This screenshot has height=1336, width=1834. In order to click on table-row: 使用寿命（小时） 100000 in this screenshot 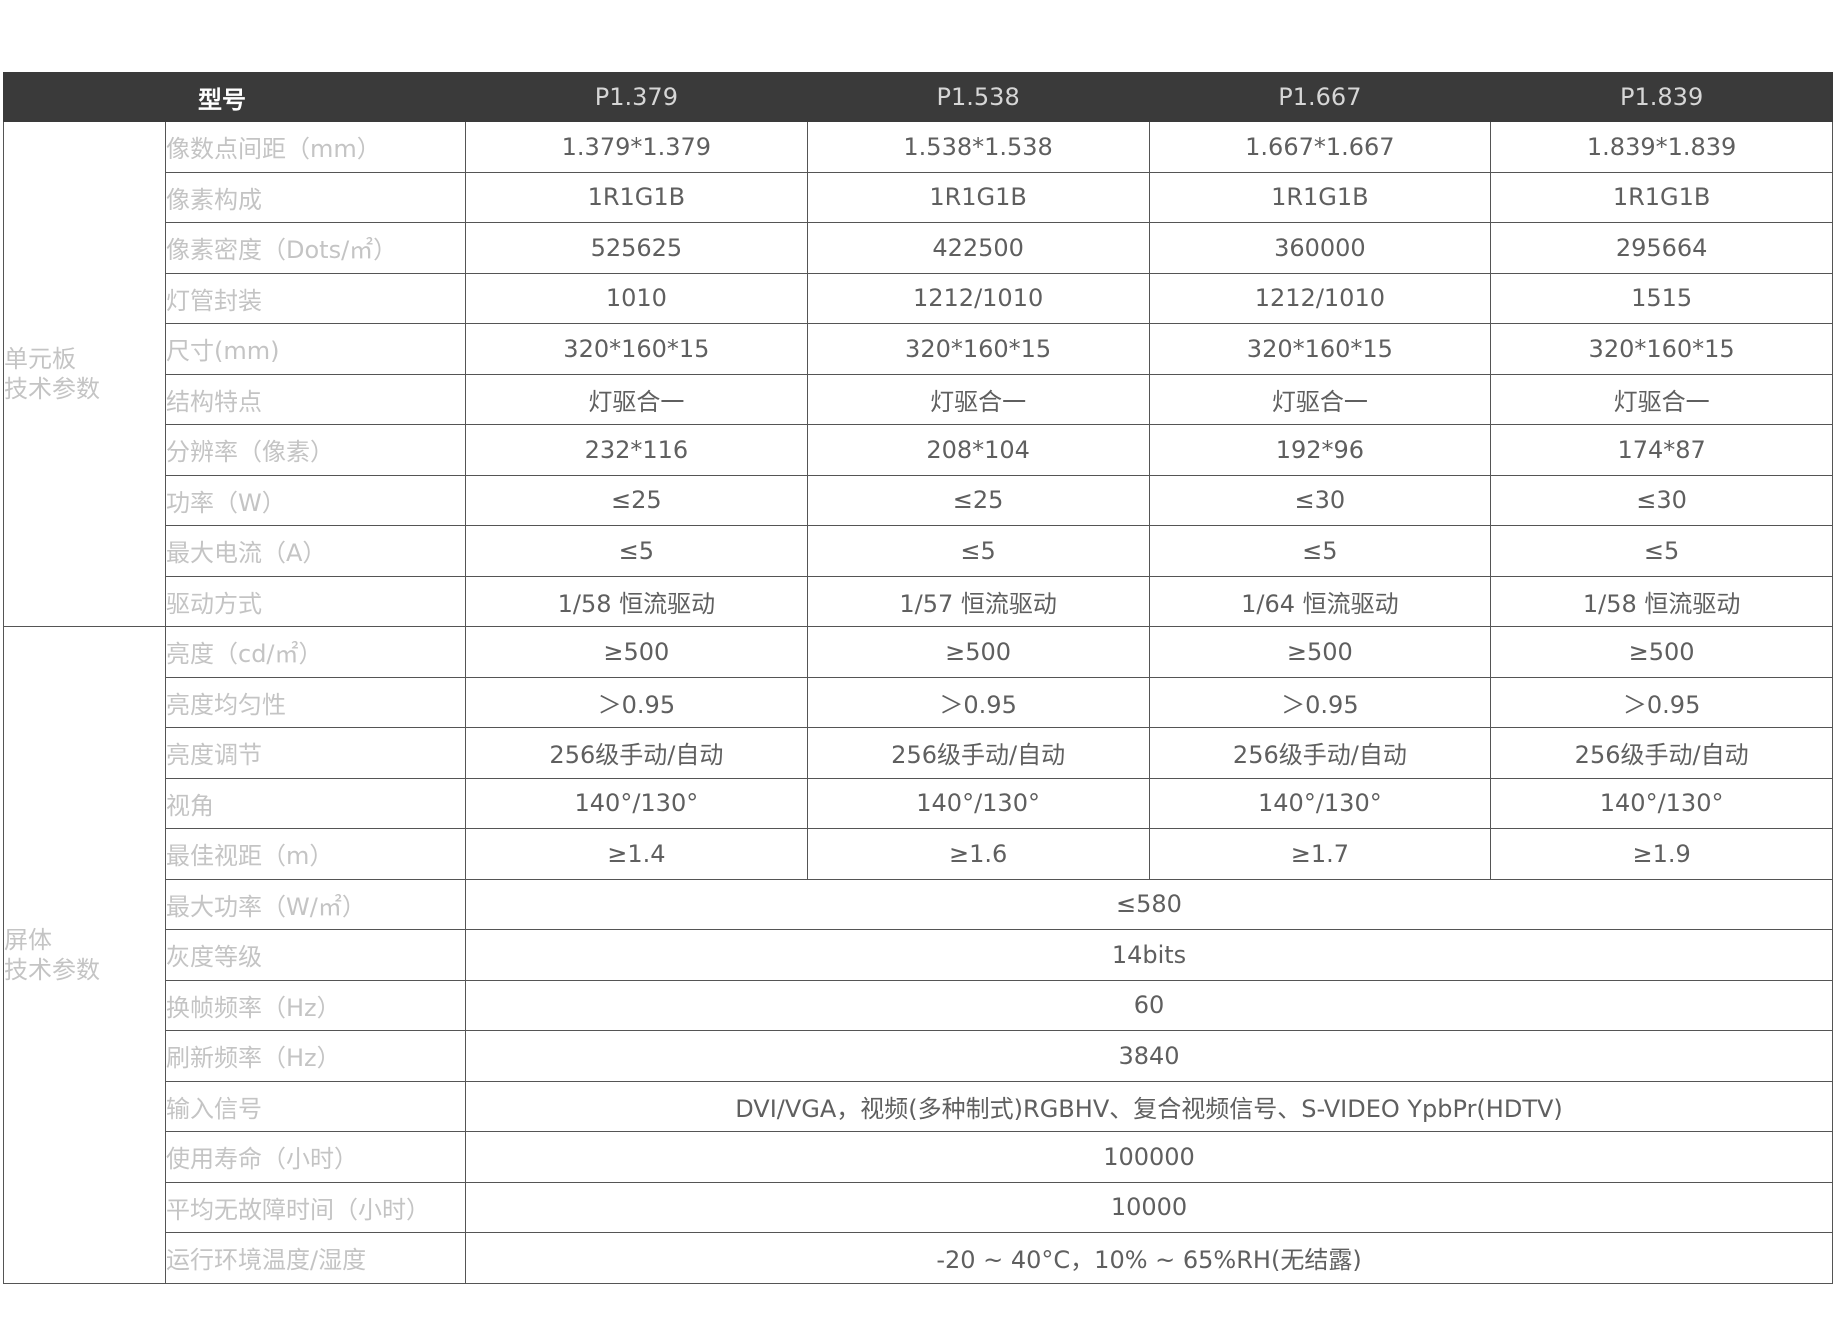, I will do `click(918, 1157)`.